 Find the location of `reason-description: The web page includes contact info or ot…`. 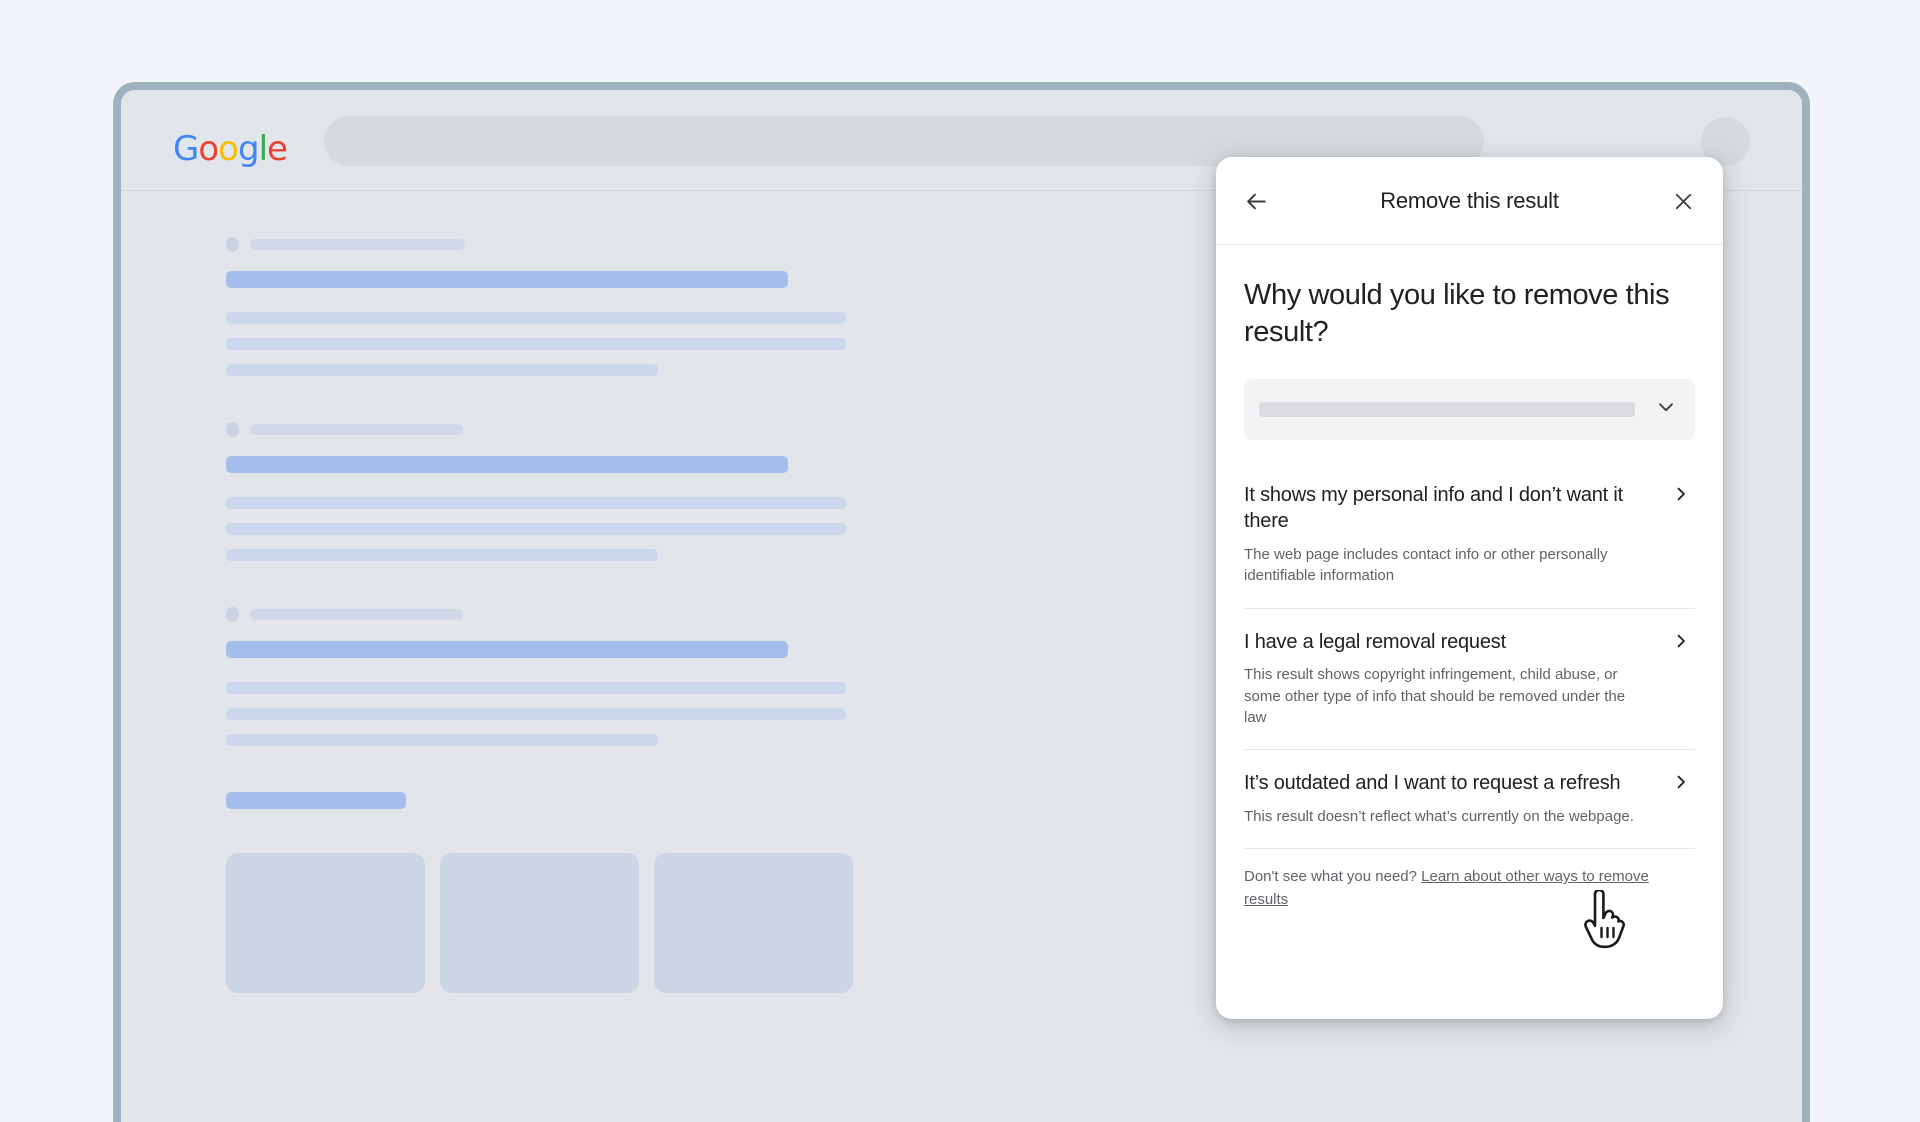

reason-description: The web page includes contact info or ot… is located at coordinates (1426, 565).